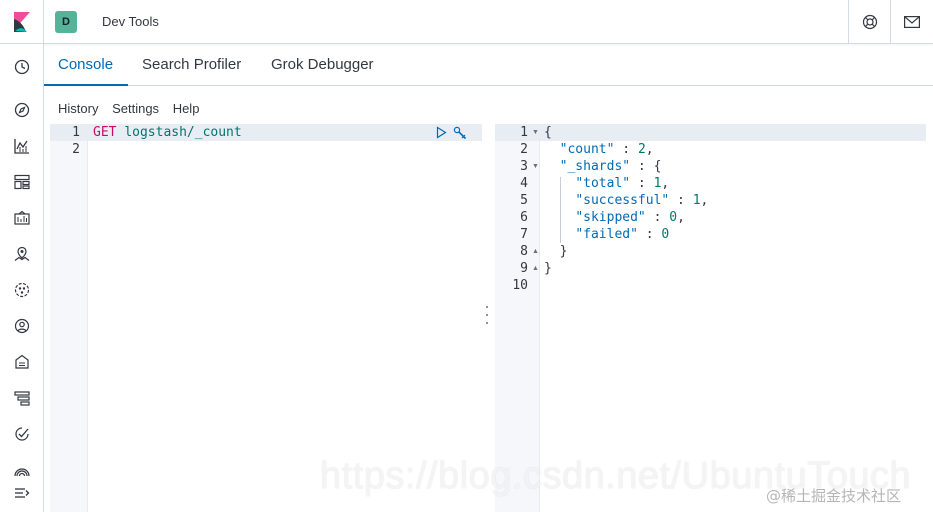 Image resolution: width=933 pixels, height=512 pixels. Describe the element at coordinates (183, 132) in the screenshot. I see `request-url: logstash/_count` at that location.